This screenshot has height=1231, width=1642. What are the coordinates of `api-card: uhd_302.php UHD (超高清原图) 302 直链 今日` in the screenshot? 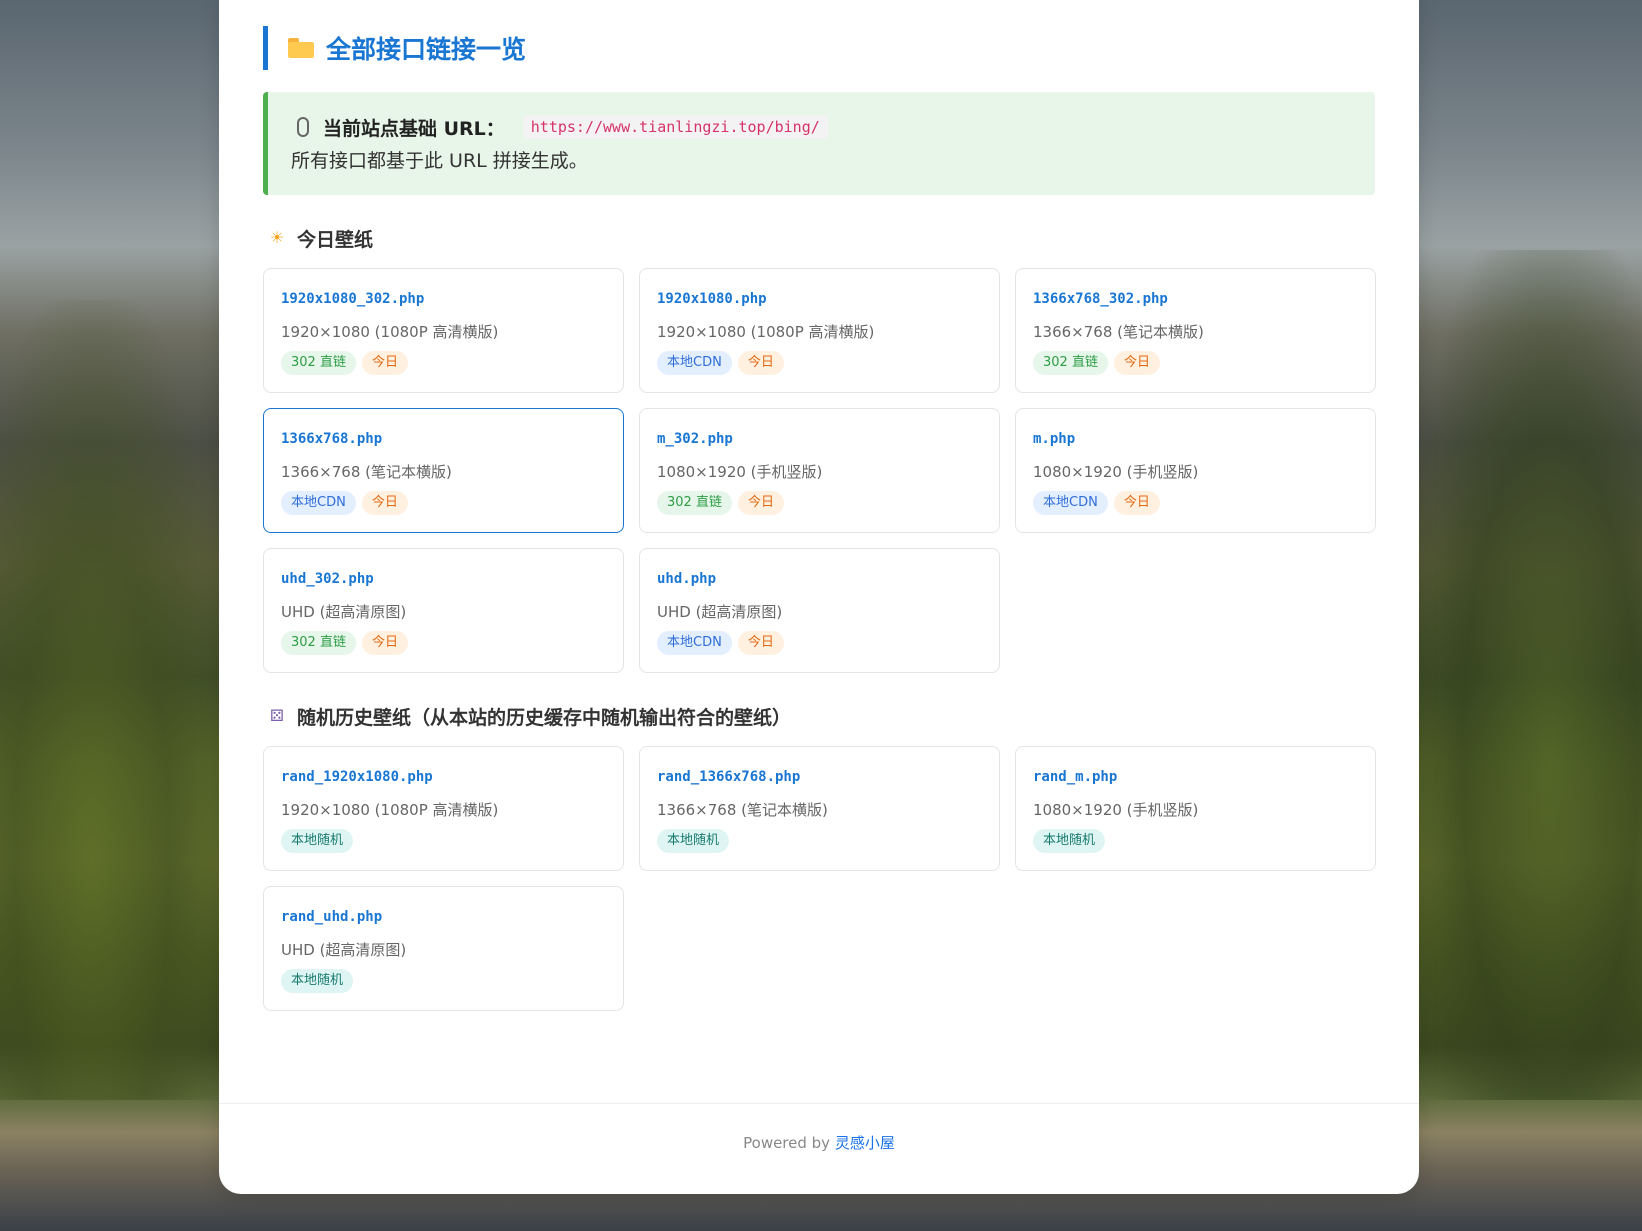 It's located at (443, 610).